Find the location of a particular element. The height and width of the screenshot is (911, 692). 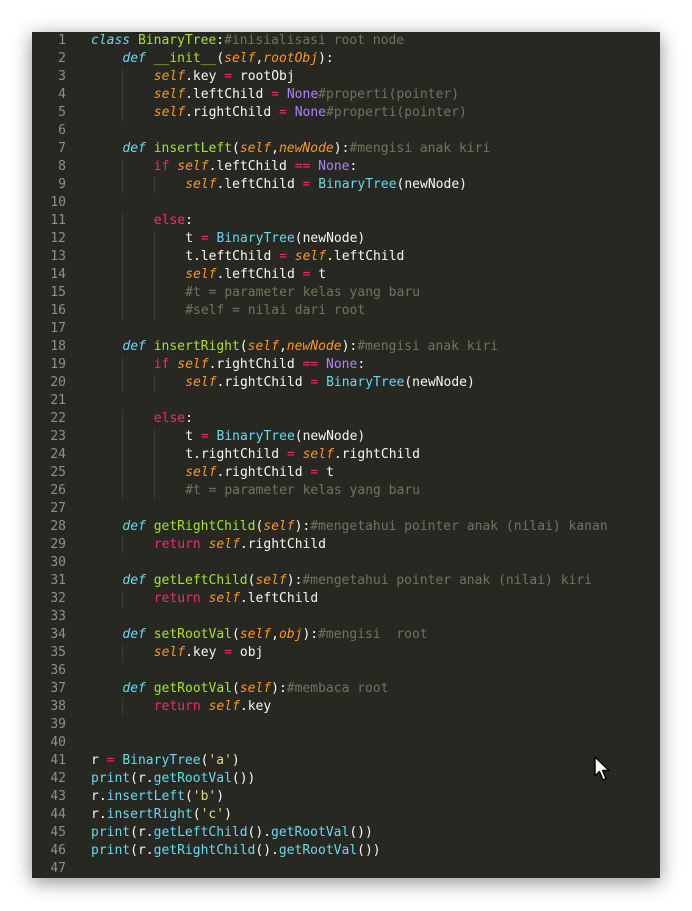

code-token: BinaryTree is located at coordinates (365, 382).